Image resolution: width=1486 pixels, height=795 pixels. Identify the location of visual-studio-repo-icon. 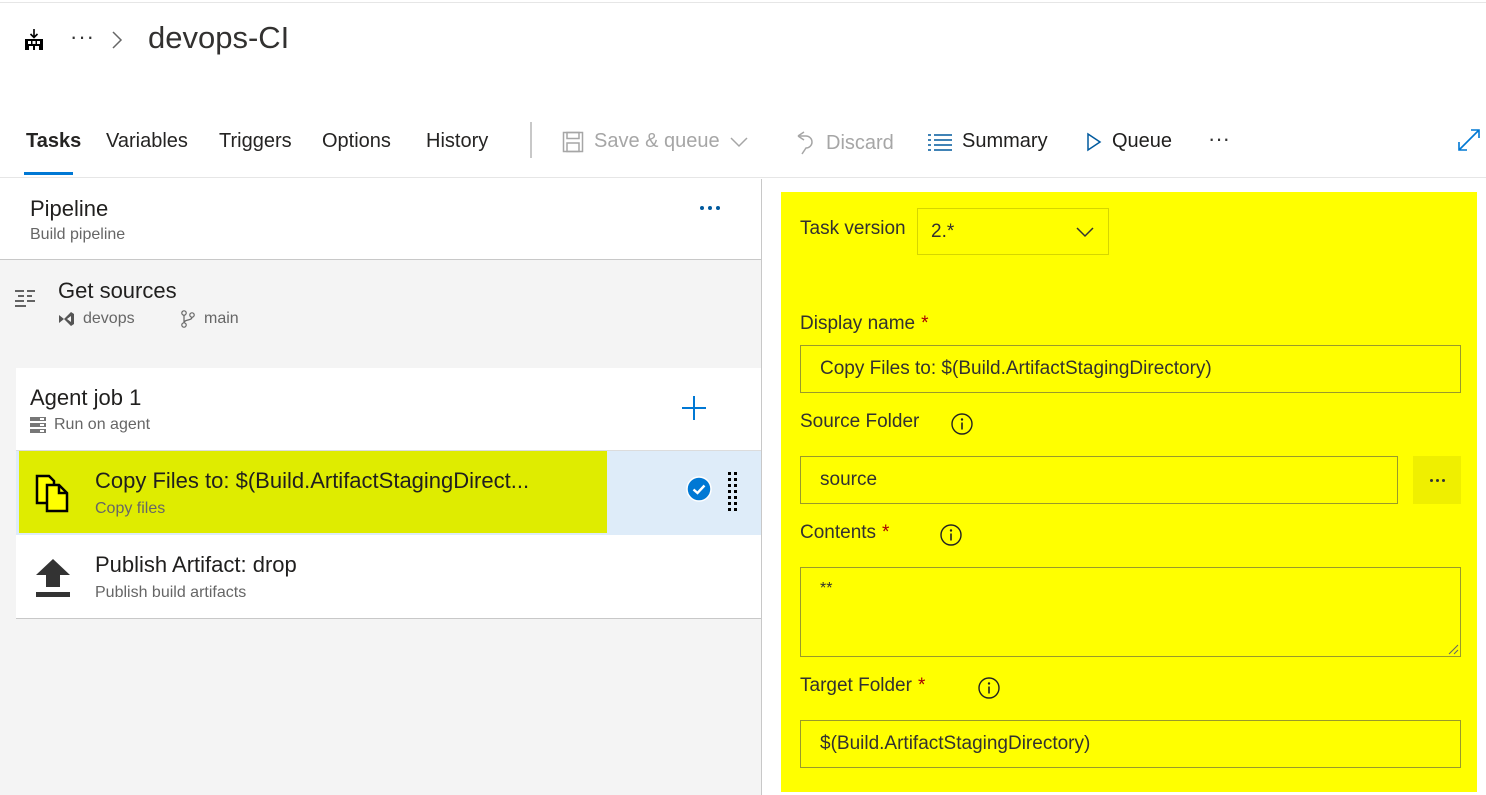
(66, 319).